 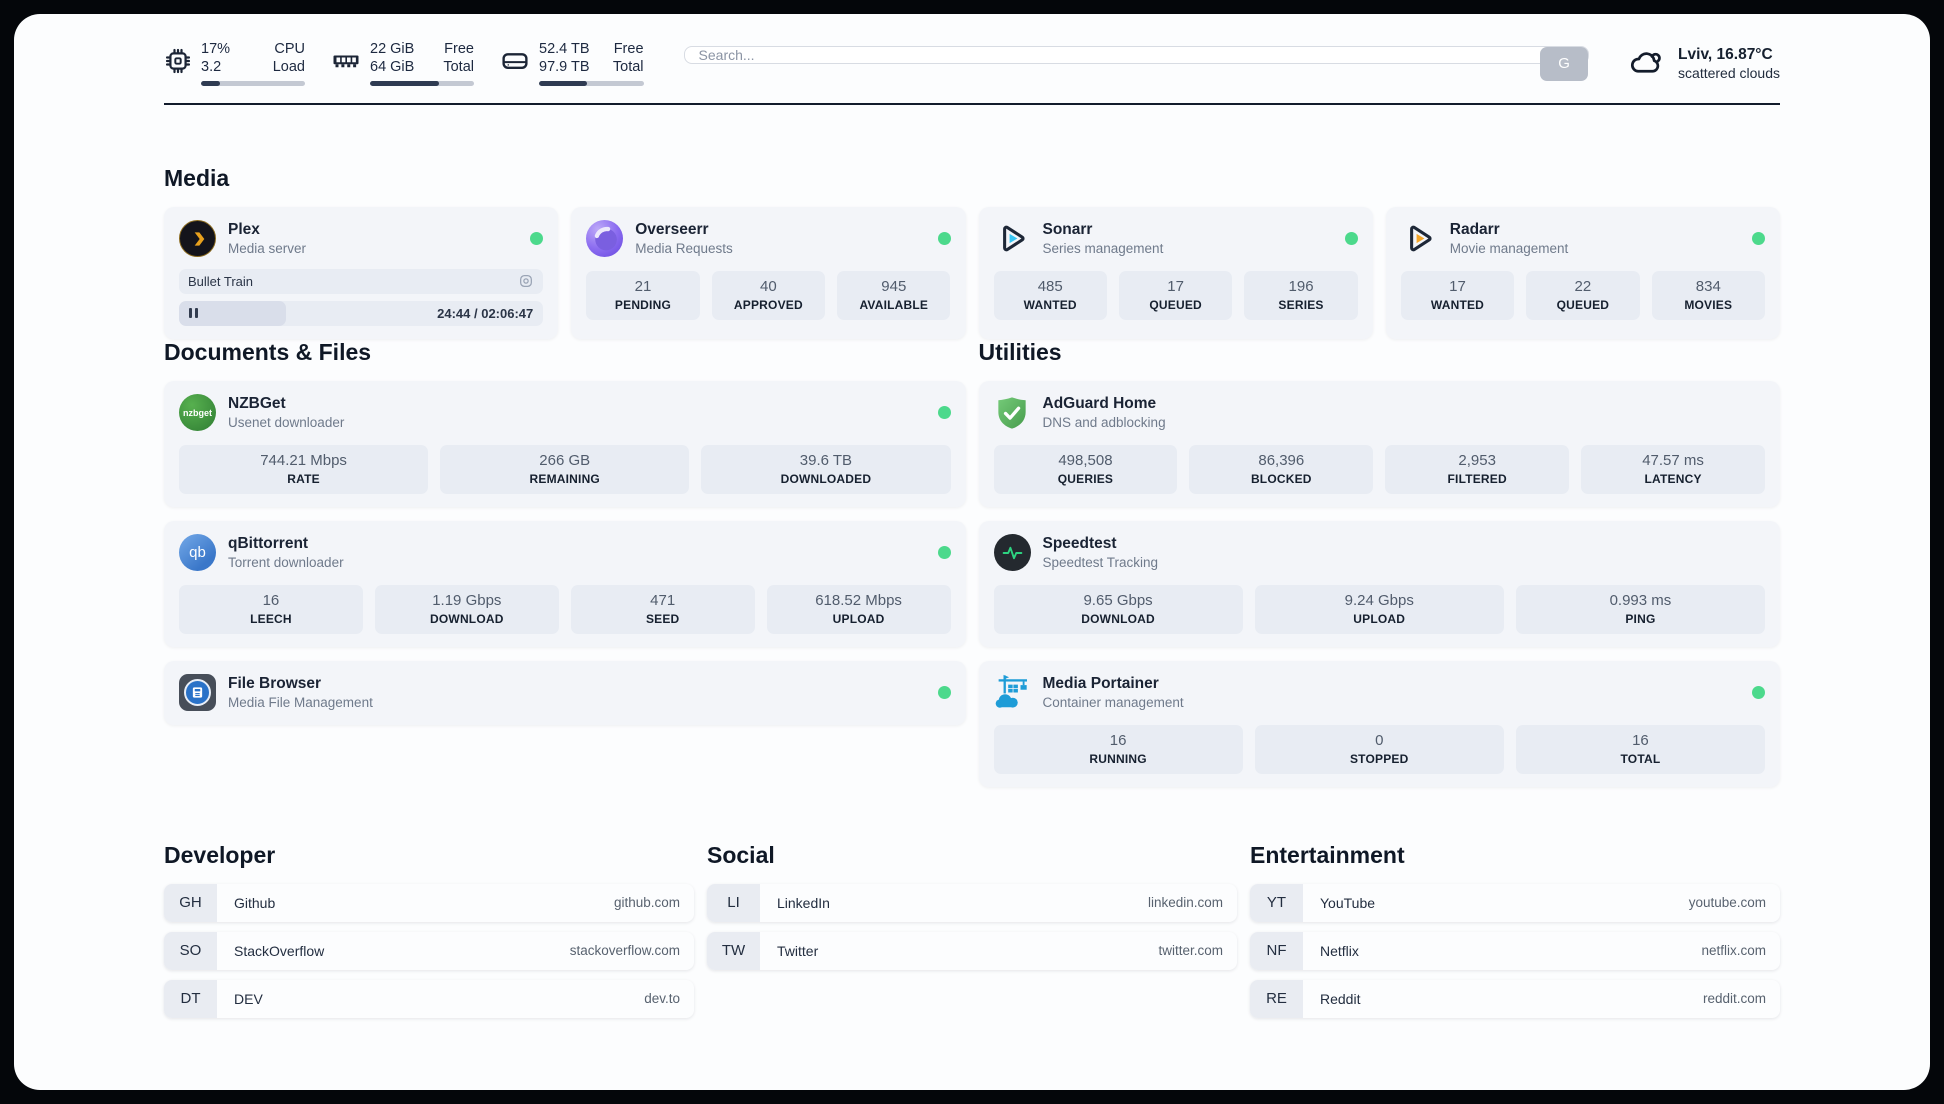 What do you see at coordinates (429, 950) in the screenshot?
I see `bookmark-stackoverflow: SO StackOverflow stackoverflow.com` at bounding box center [429, 950].